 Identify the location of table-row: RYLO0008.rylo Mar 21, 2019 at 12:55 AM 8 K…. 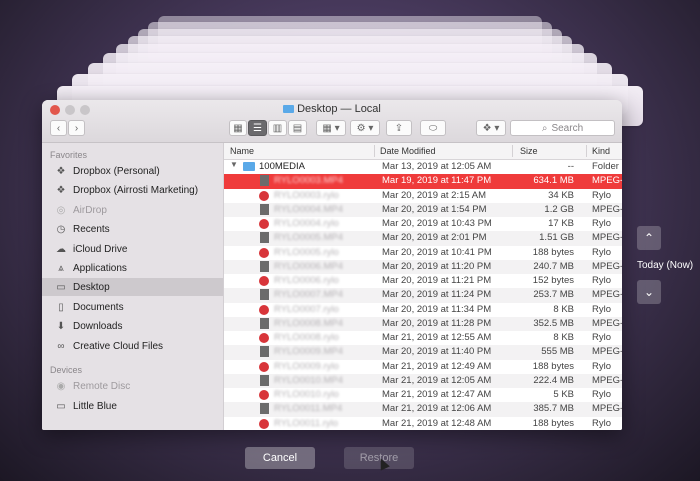
(423, 338).